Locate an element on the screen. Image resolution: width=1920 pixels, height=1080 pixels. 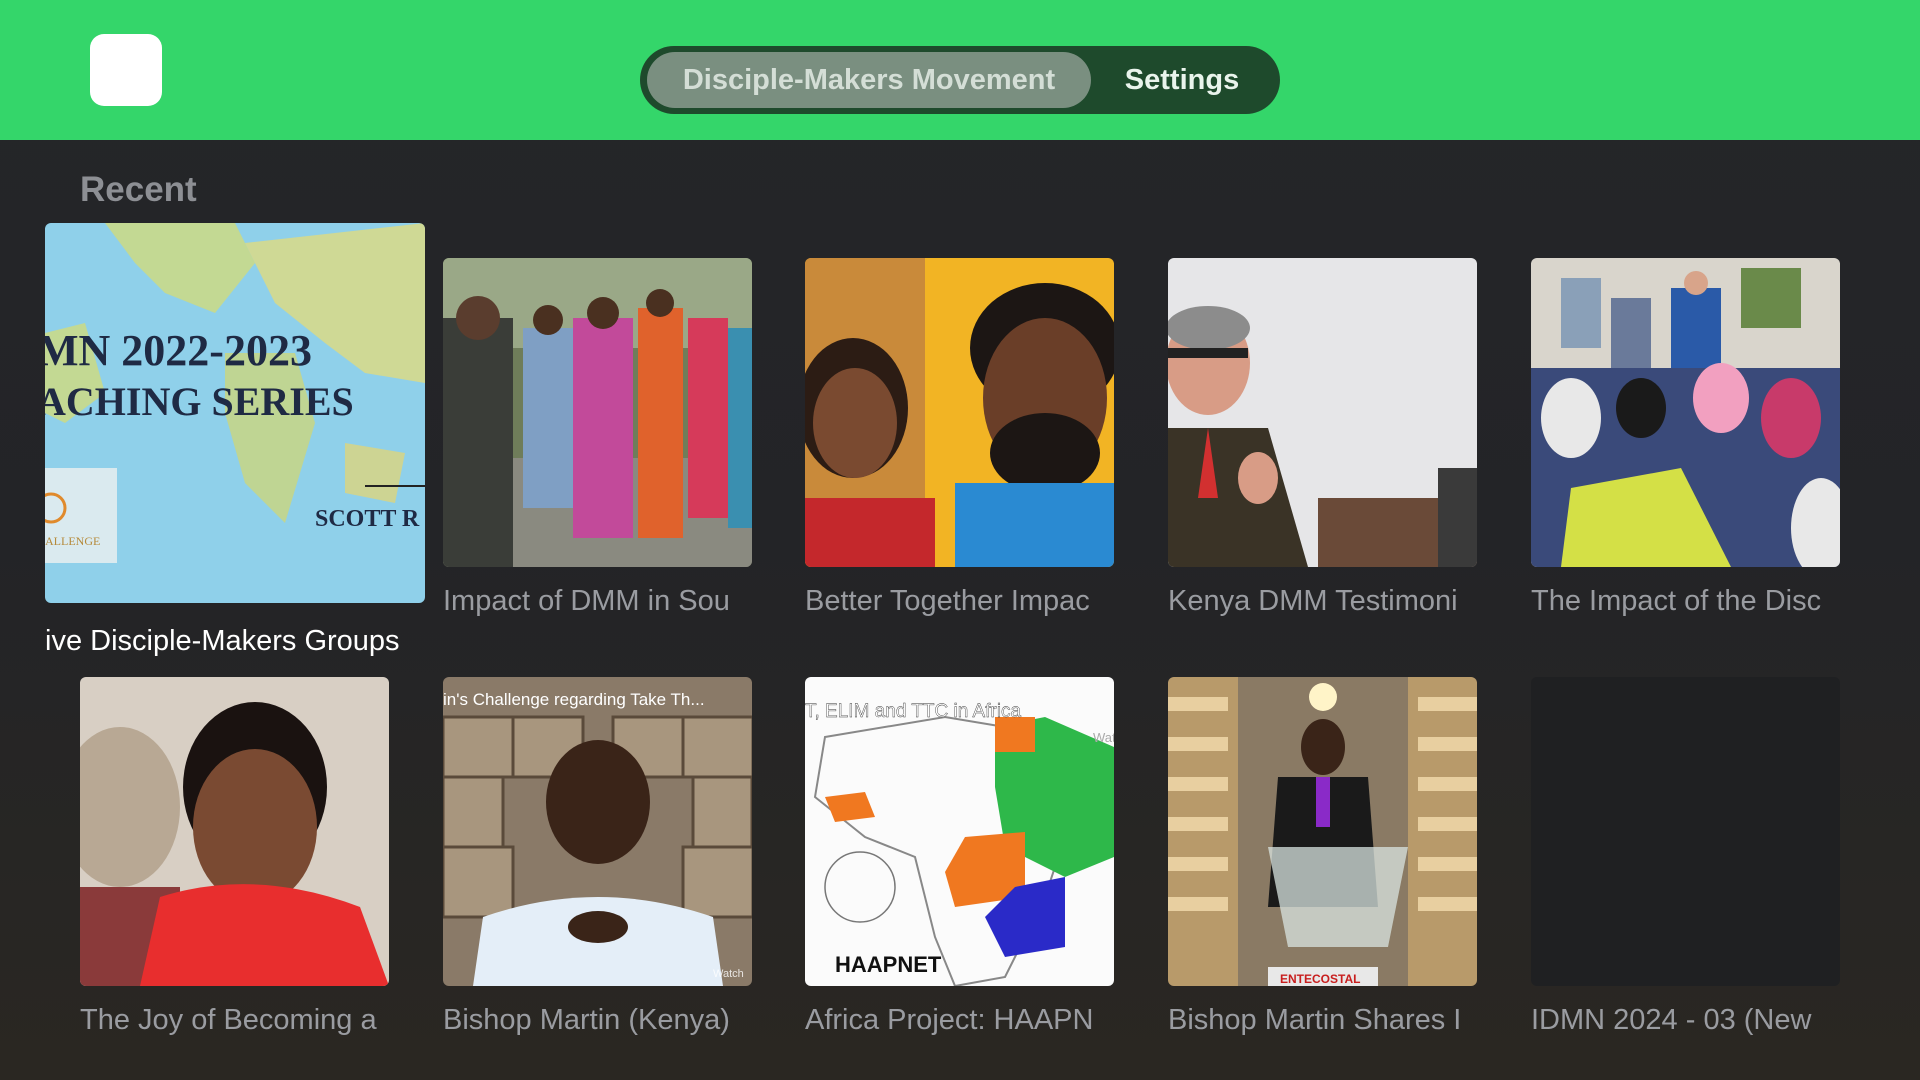
video-tile: IDMN 2024 - 03 (New is located at coordinates (1685, 857).